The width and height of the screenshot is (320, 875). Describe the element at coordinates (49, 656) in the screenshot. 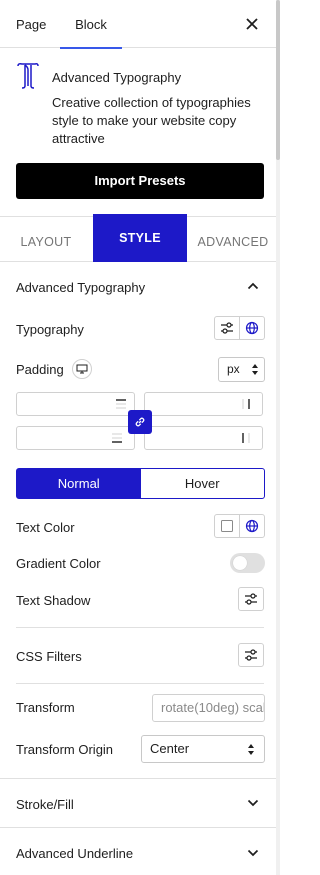

I see `css-filters-label: CSS Filters` at that location.